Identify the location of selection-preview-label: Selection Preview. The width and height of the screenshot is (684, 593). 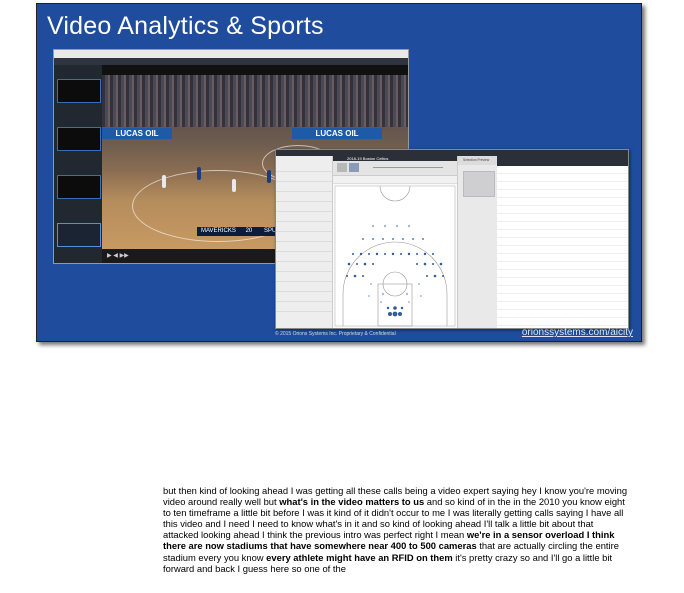
(478, 160).